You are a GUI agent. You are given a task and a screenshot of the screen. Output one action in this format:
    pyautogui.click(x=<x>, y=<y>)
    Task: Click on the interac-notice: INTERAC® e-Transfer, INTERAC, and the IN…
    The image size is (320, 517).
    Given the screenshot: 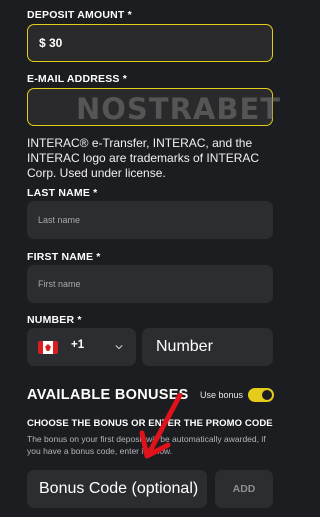 What is the action you would take?
    pyautogui.click(x=143, y=158)
    